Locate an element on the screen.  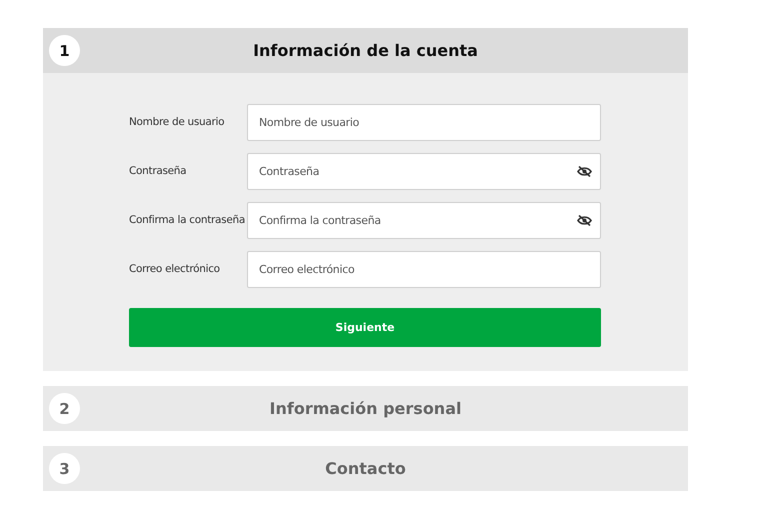
field-label: Correo electrónico is located at coordinates (175, 268).